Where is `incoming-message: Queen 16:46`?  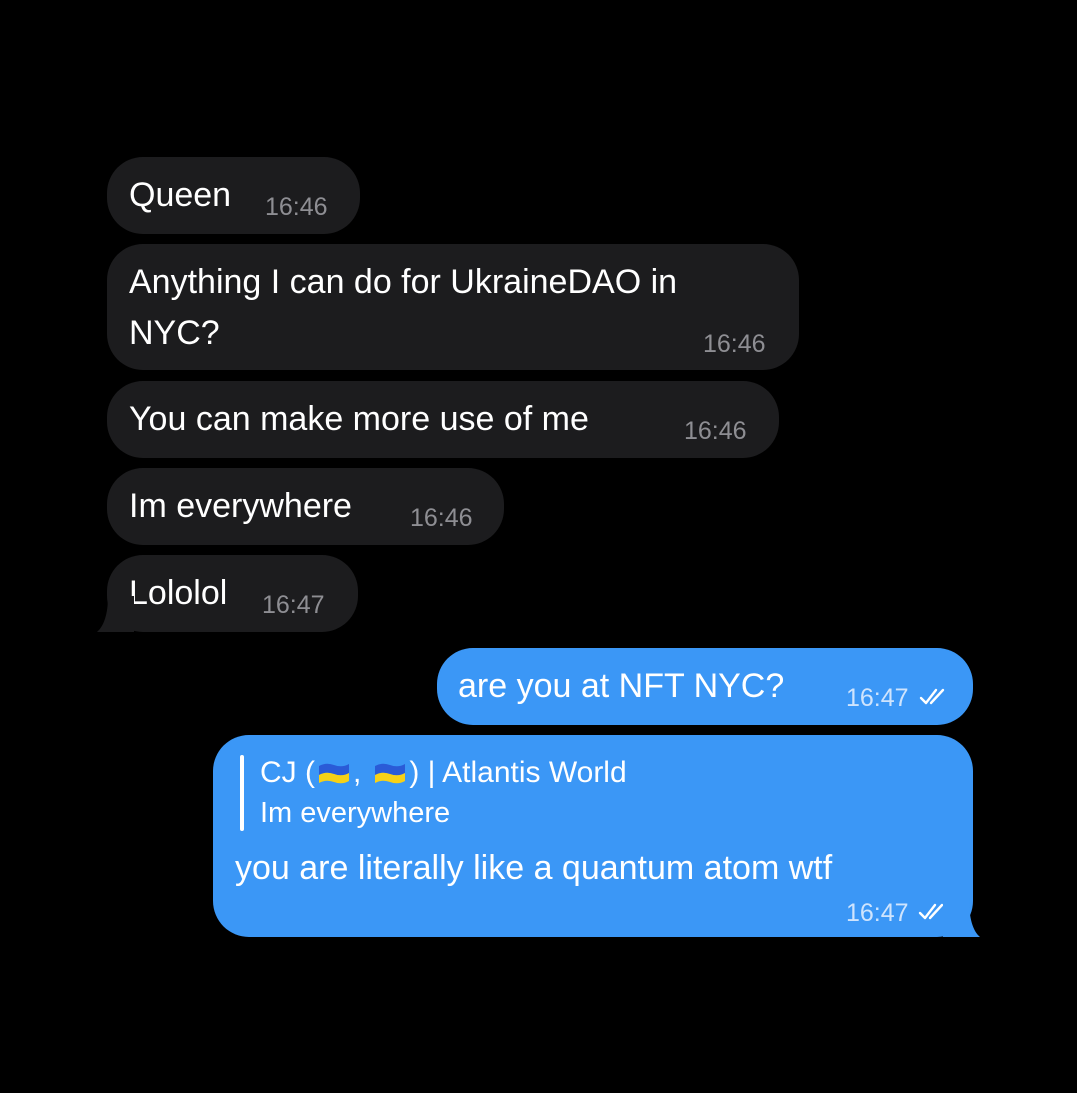
incoming-message: Queen 16:46 is located at coordinates (233, 195).